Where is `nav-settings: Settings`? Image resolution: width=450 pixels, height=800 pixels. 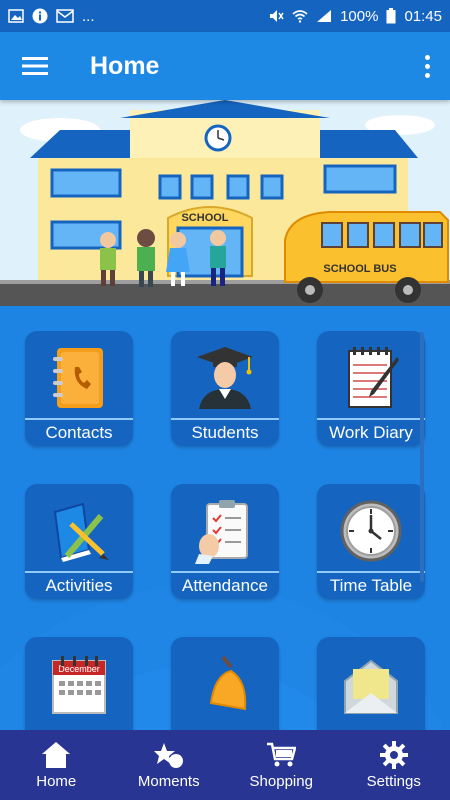 nav-settings: Settings is located at coordinates (394, 765).